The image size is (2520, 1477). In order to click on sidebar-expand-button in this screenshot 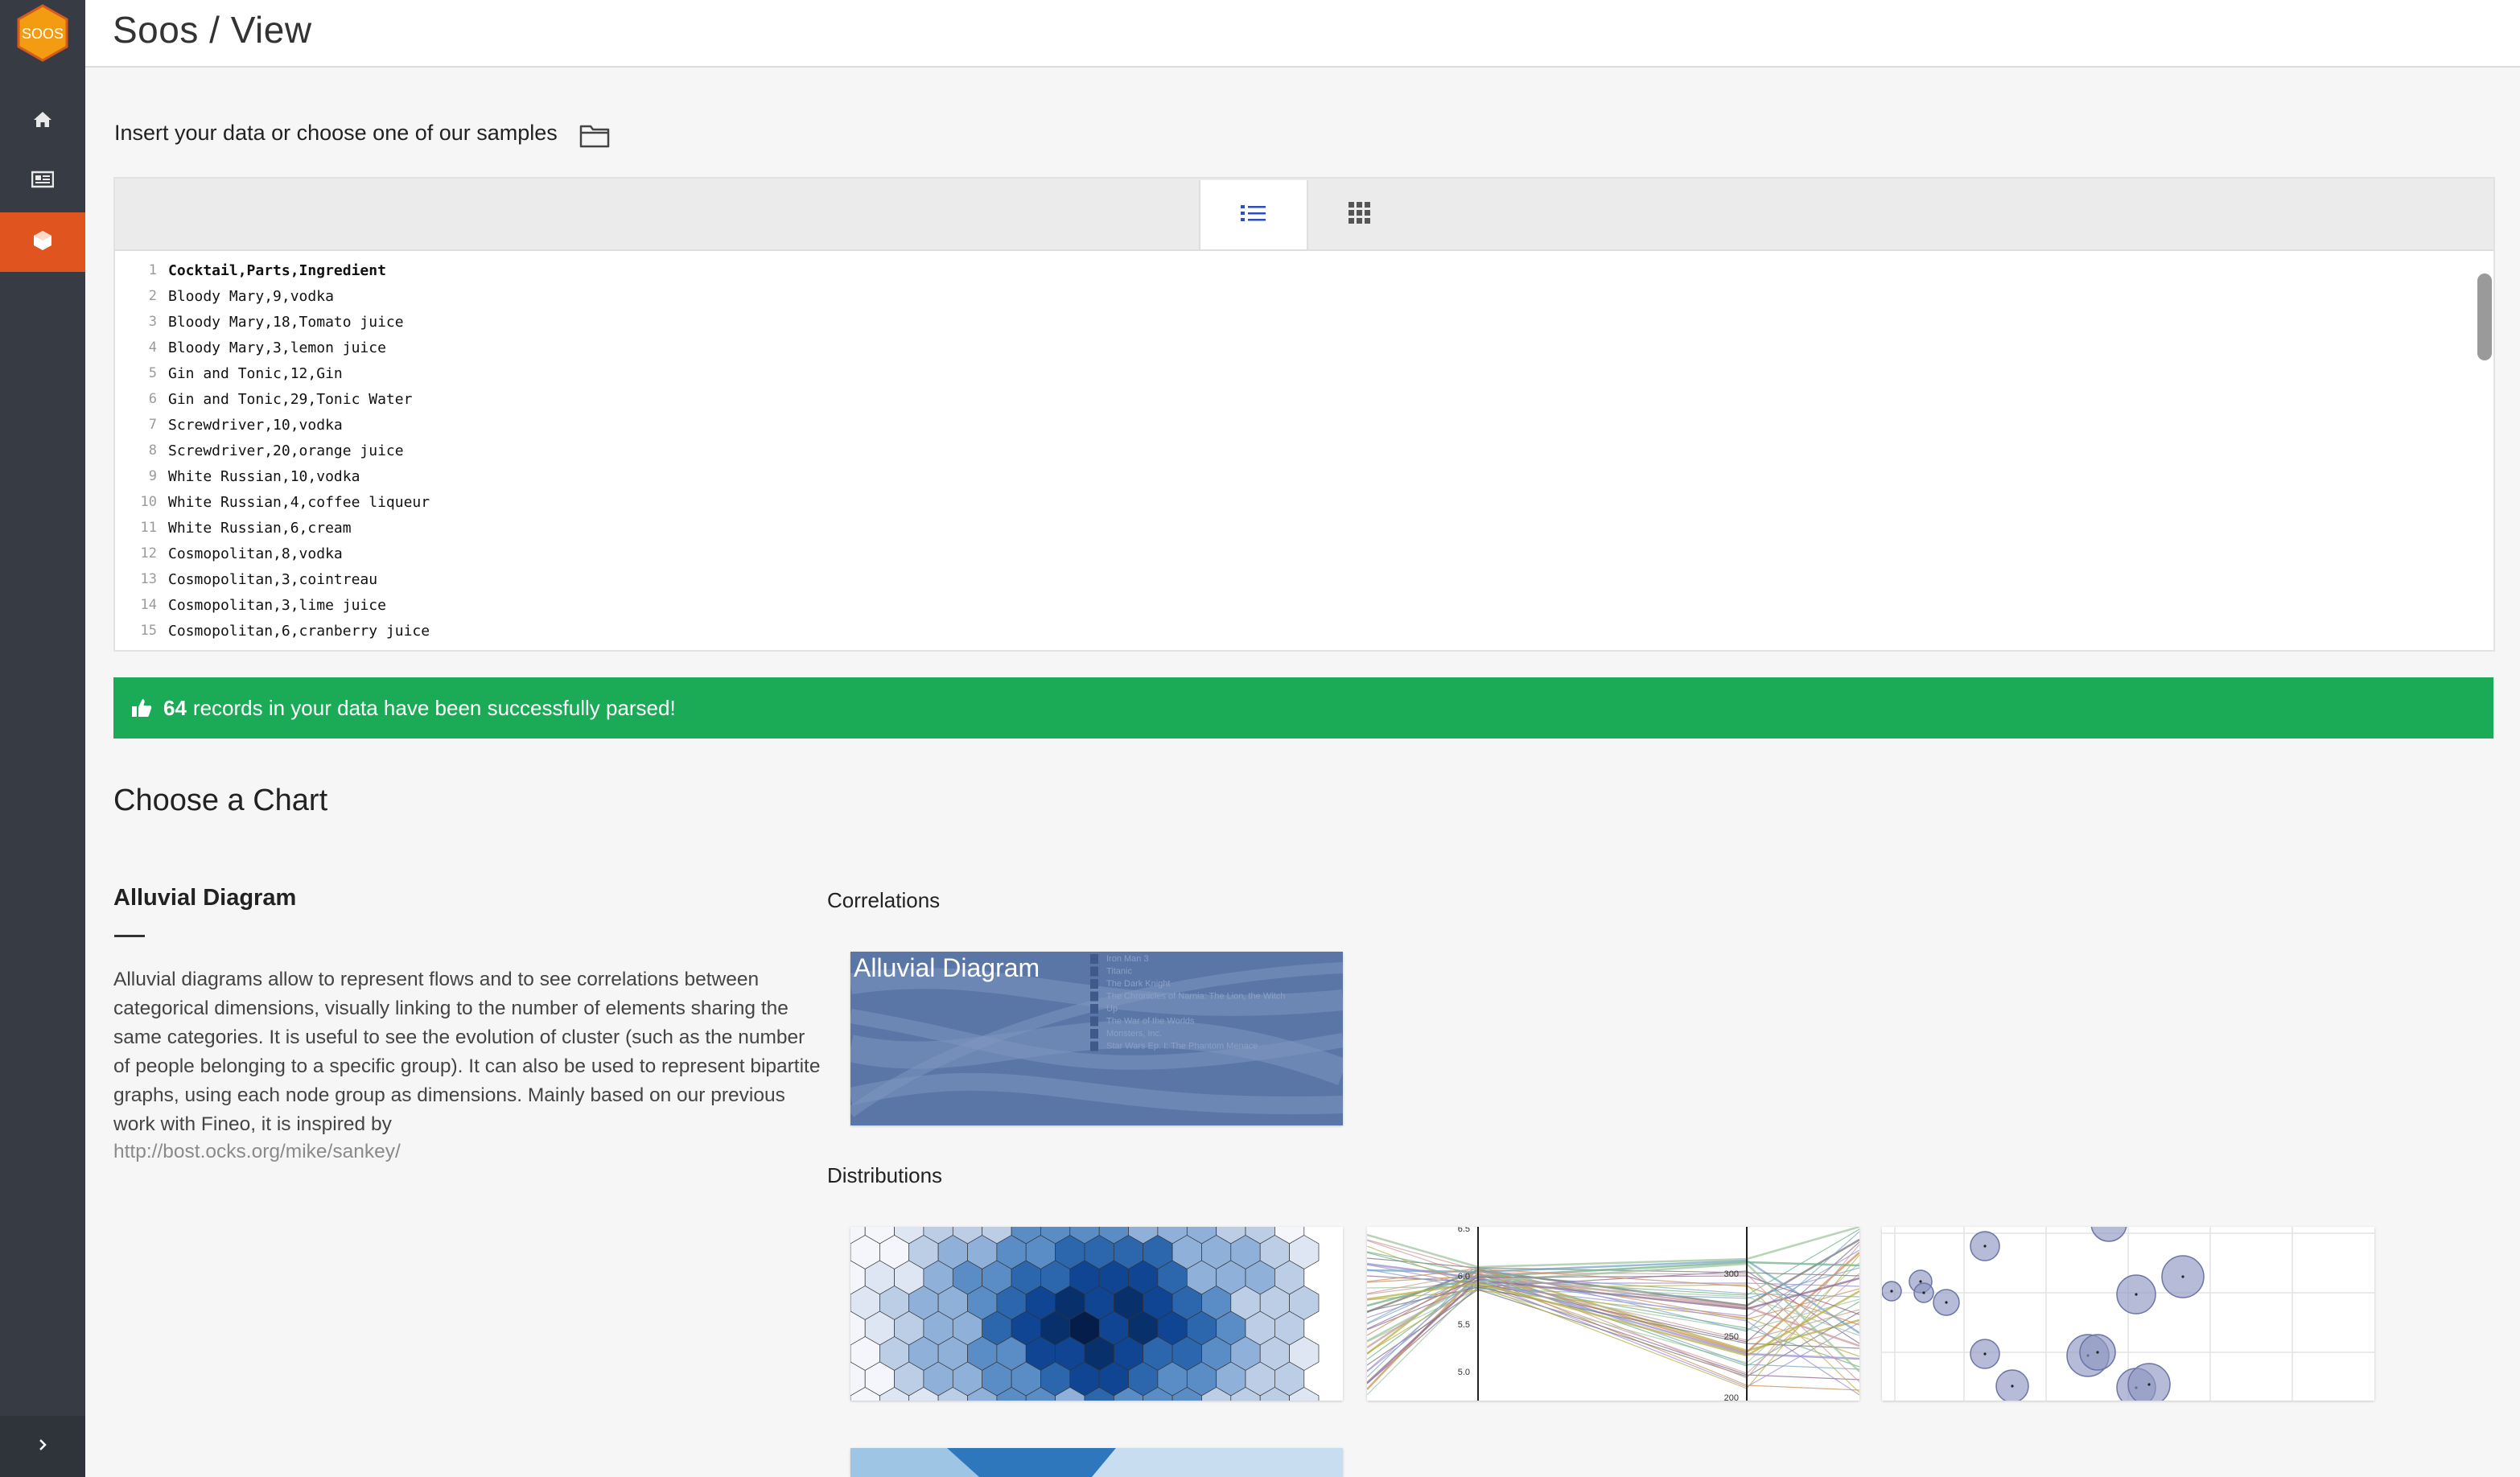, I will do `click(42, 1446)`.